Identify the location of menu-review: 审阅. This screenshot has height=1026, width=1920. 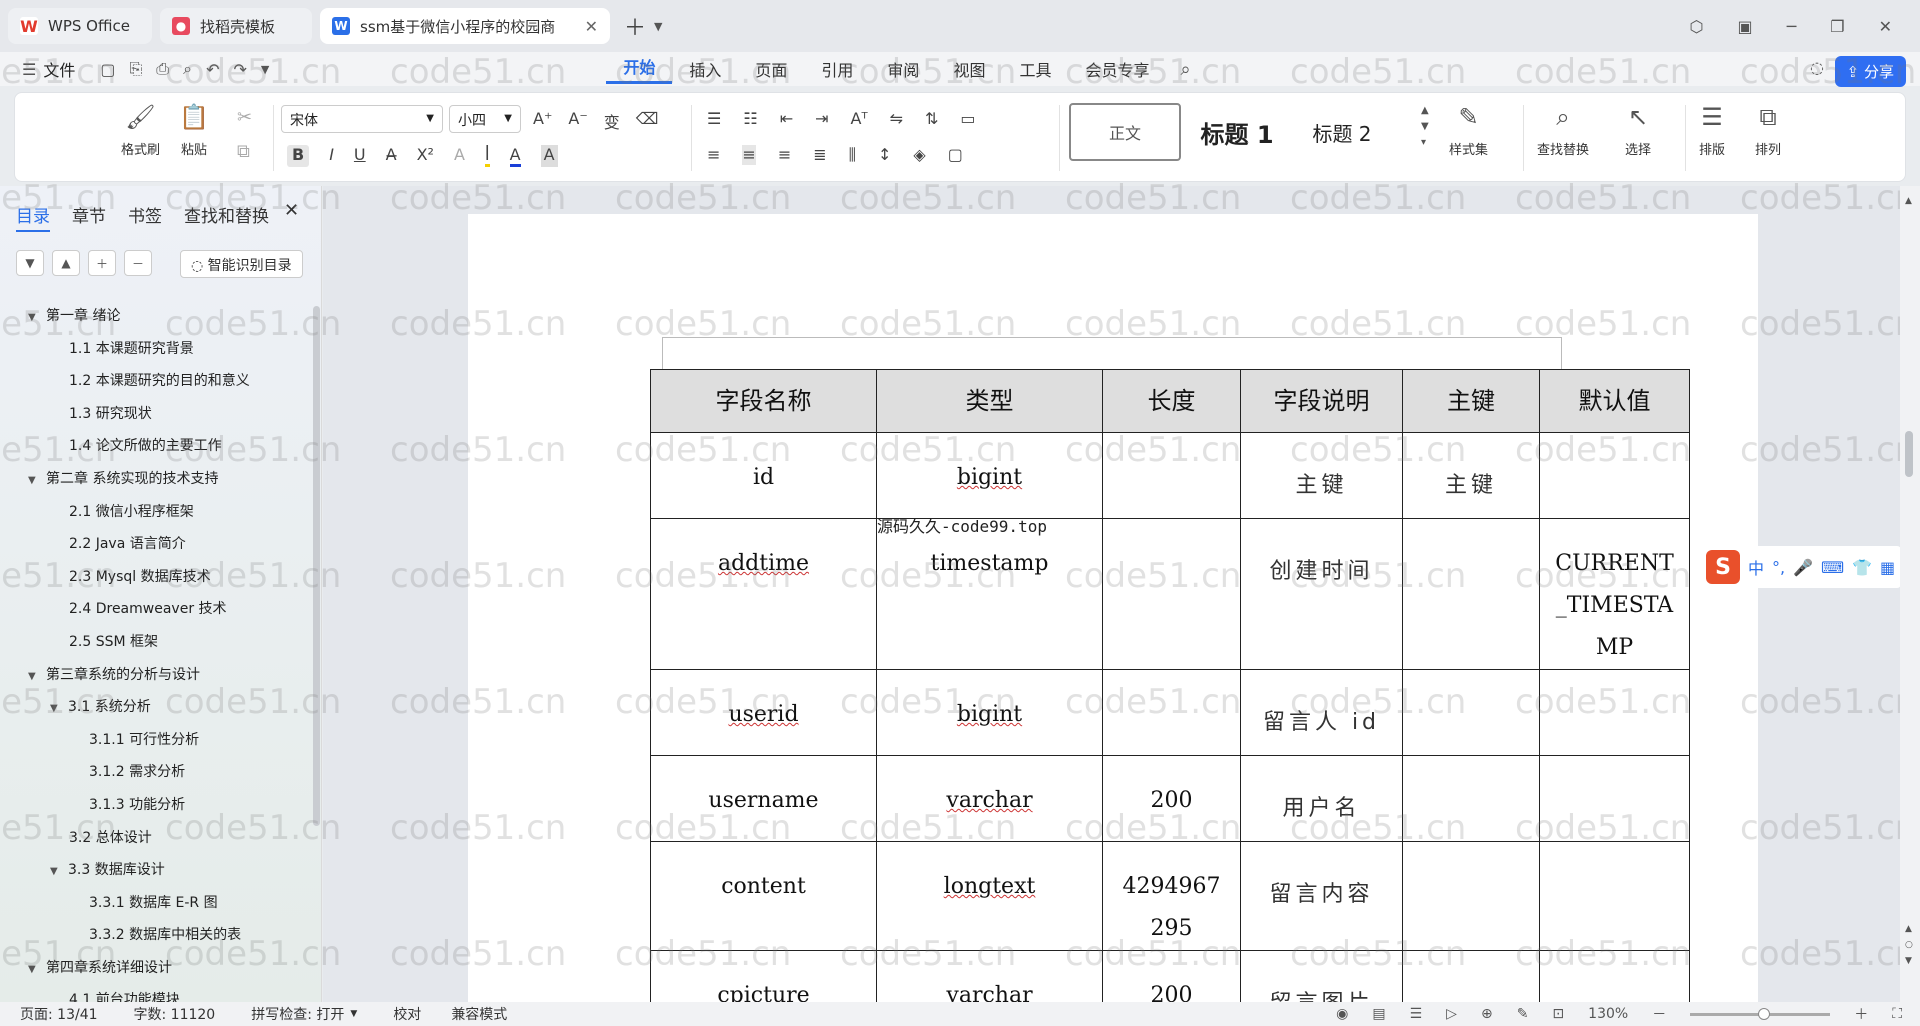
(903, 69).